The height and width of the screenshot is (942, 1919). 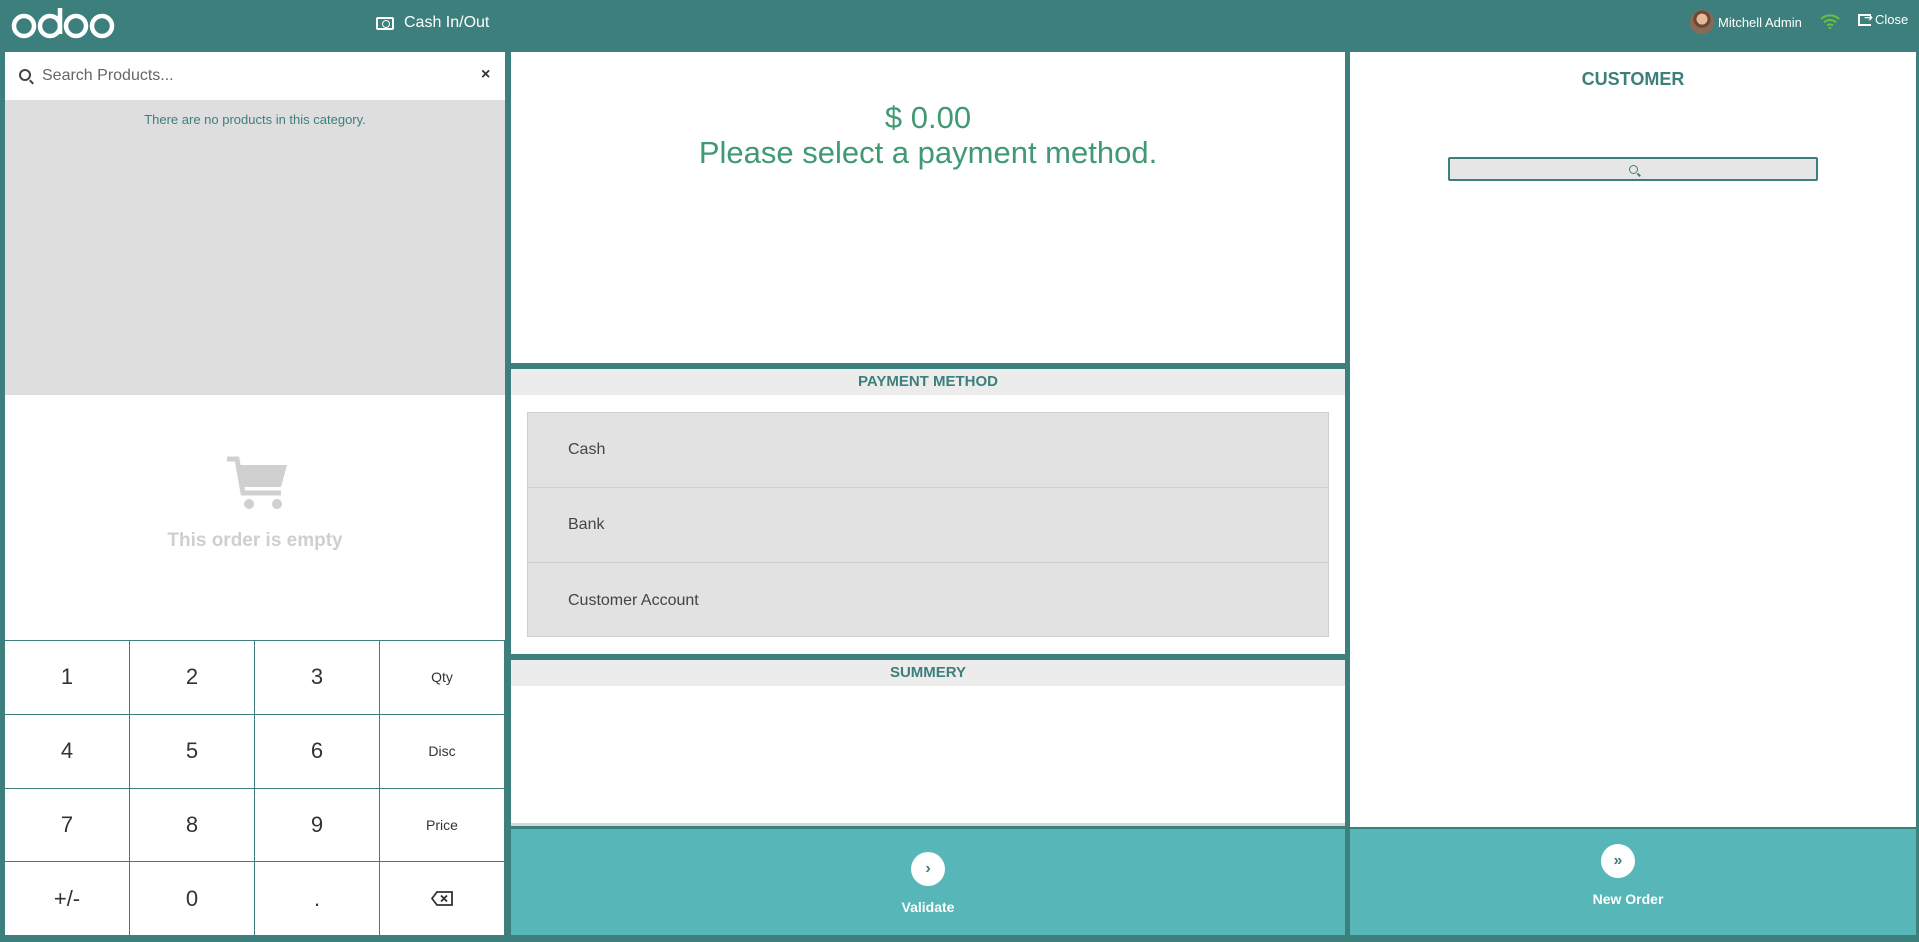 I want to click on payment-method-cash: Cash, so click(x=928, y=450).